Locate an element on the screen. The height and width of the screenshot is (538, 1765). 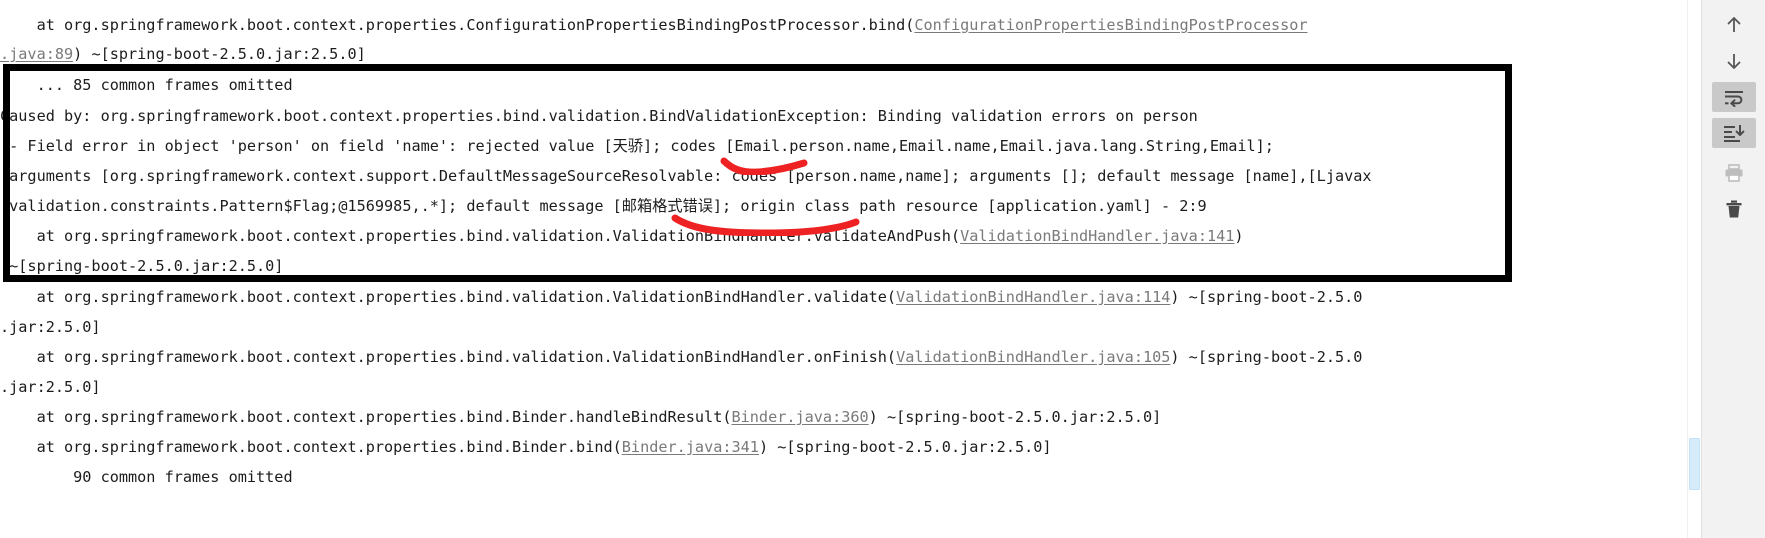
console-text: 90 common frames omitted is located at coordinates (146, 477).